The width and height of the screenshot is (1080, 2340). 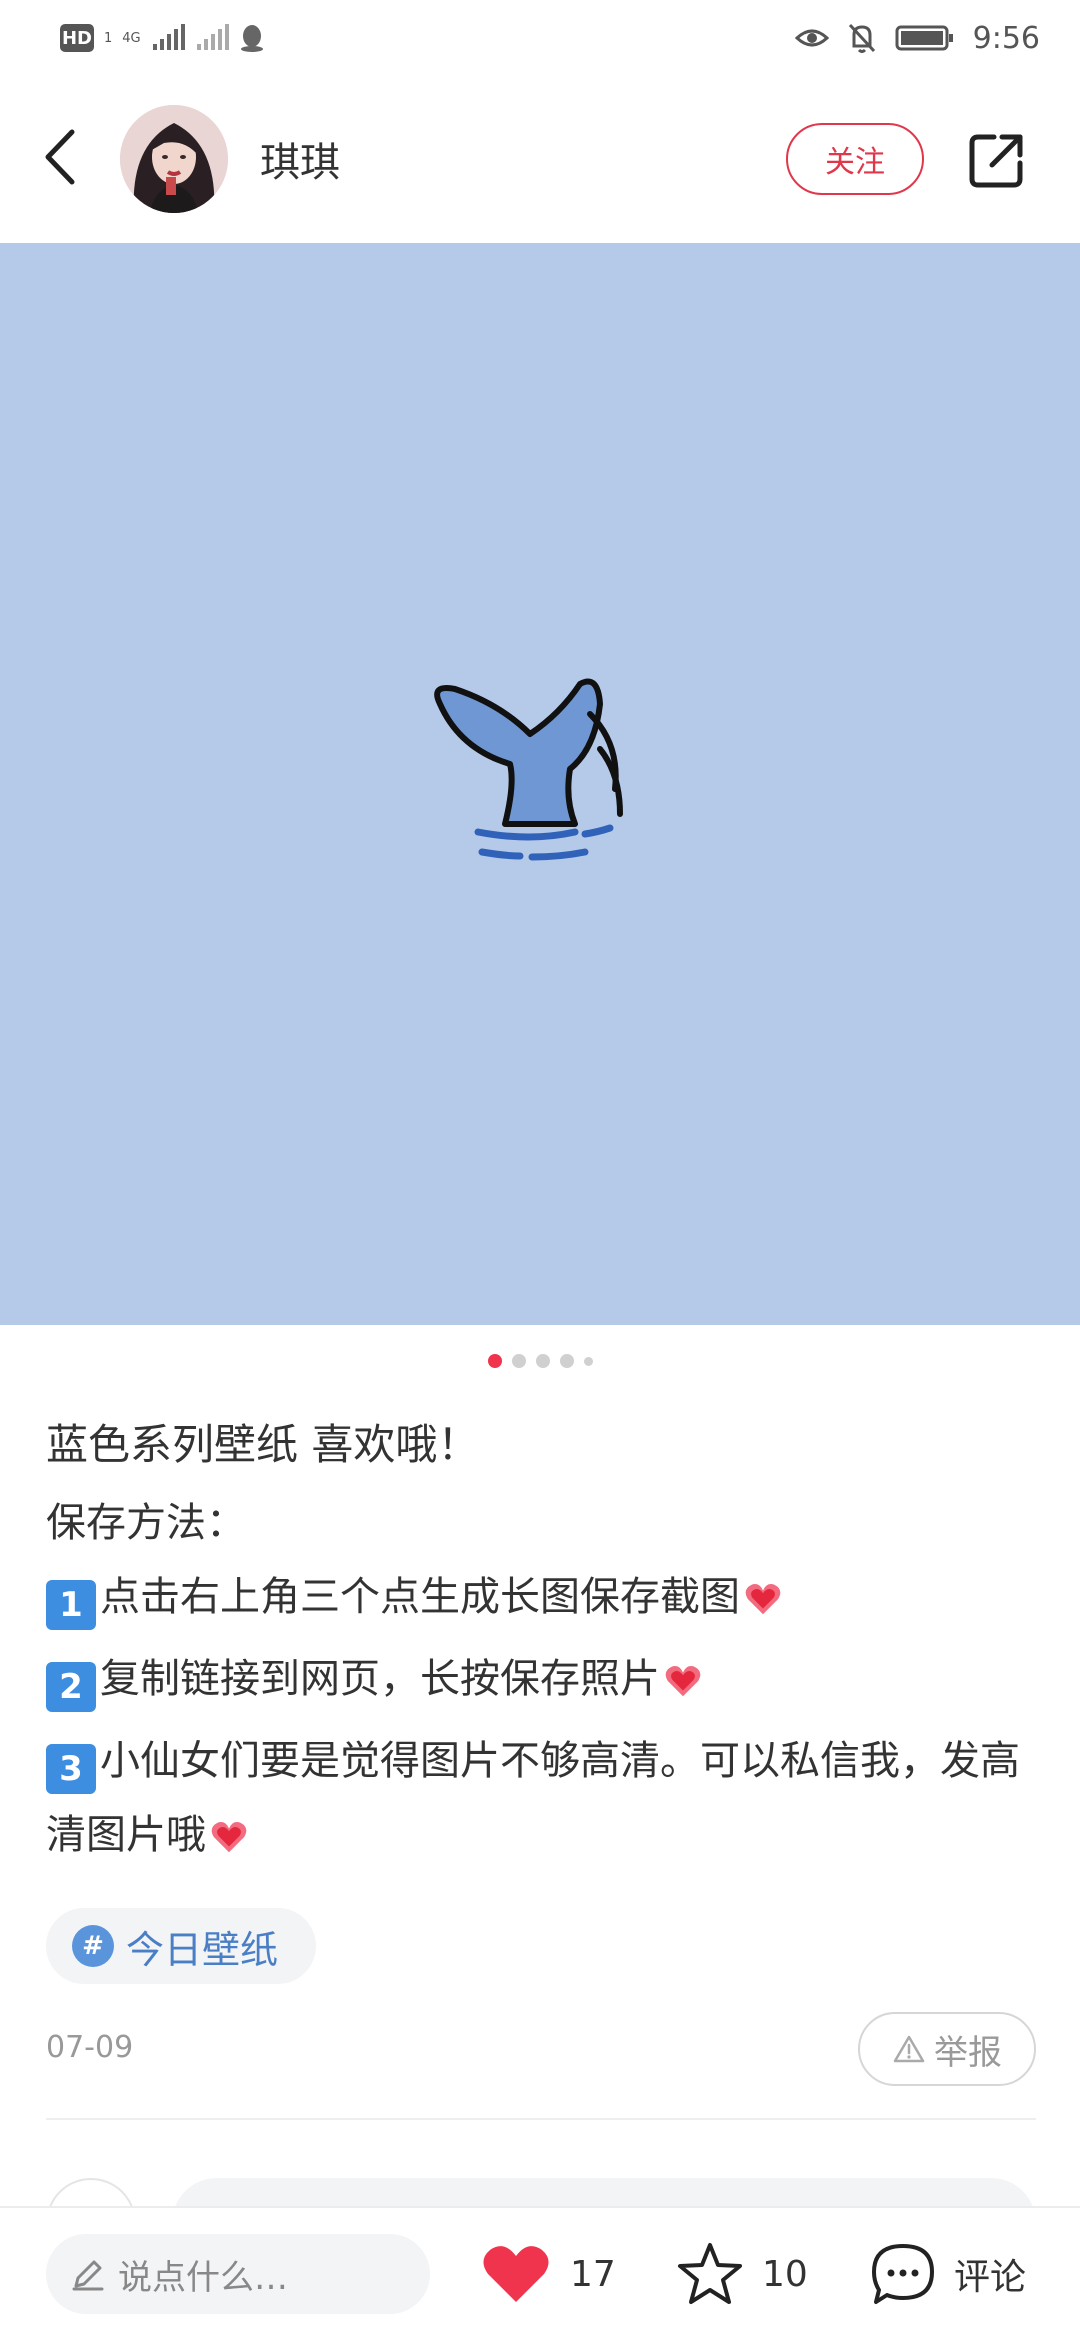 I want to click on share-button, so click(x=997, y=160).